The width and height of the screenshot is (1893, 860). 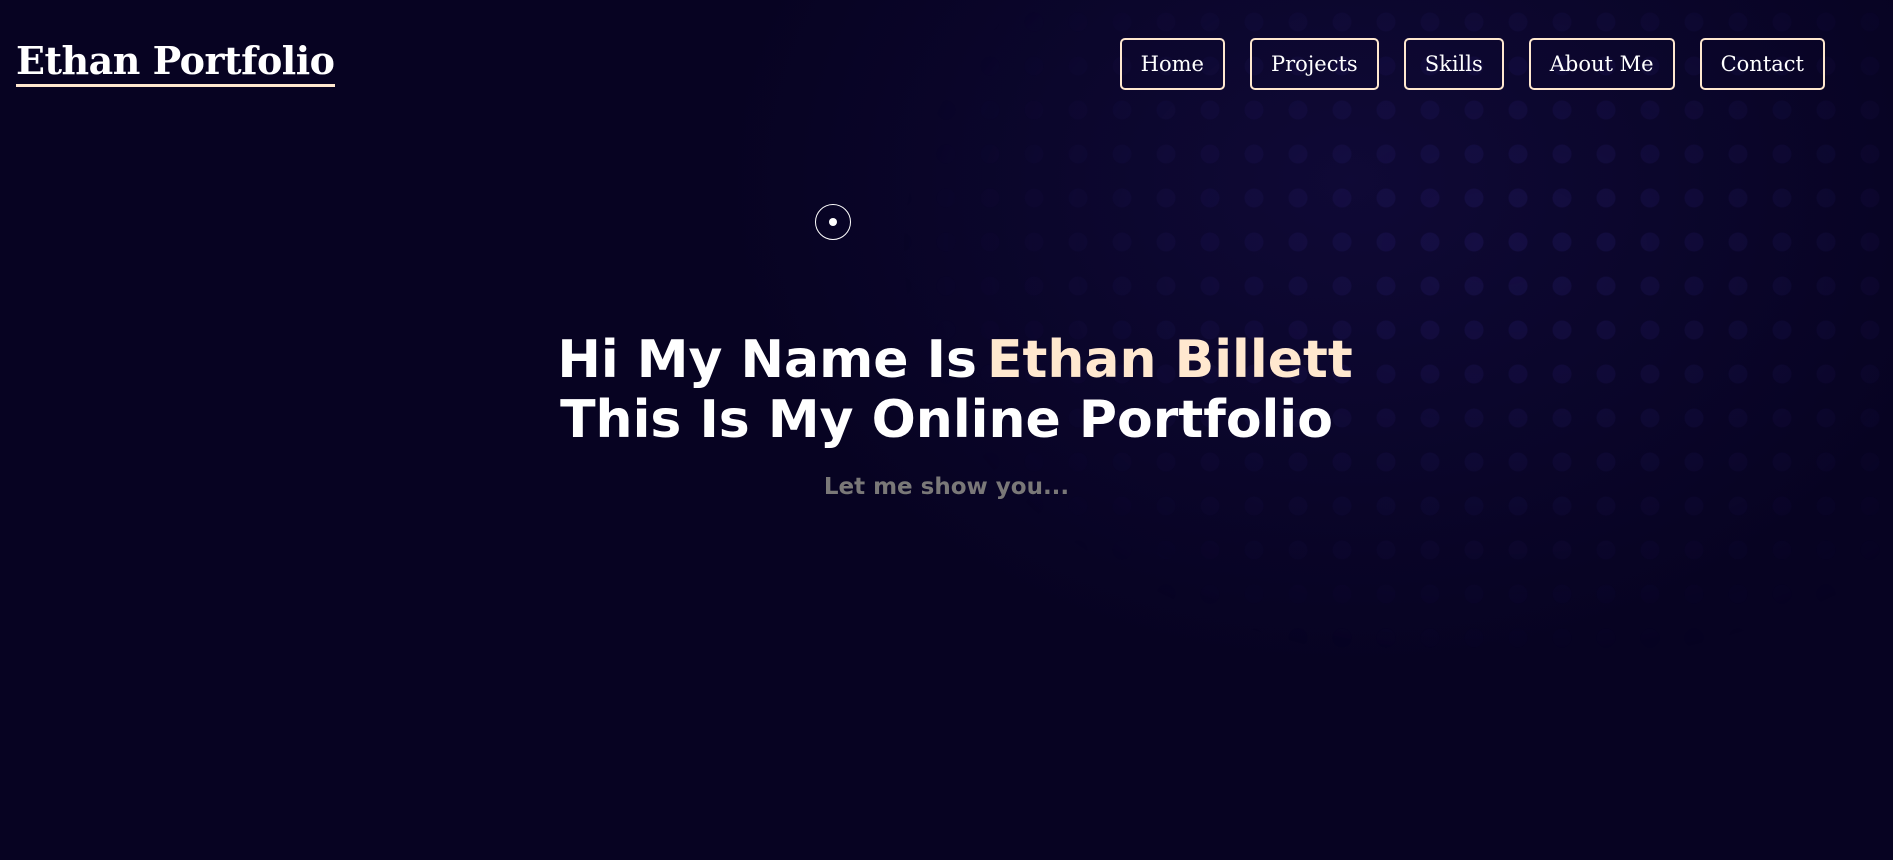 I want to click on nav-about-me-button: About Me, so click(x=1601, y=64).